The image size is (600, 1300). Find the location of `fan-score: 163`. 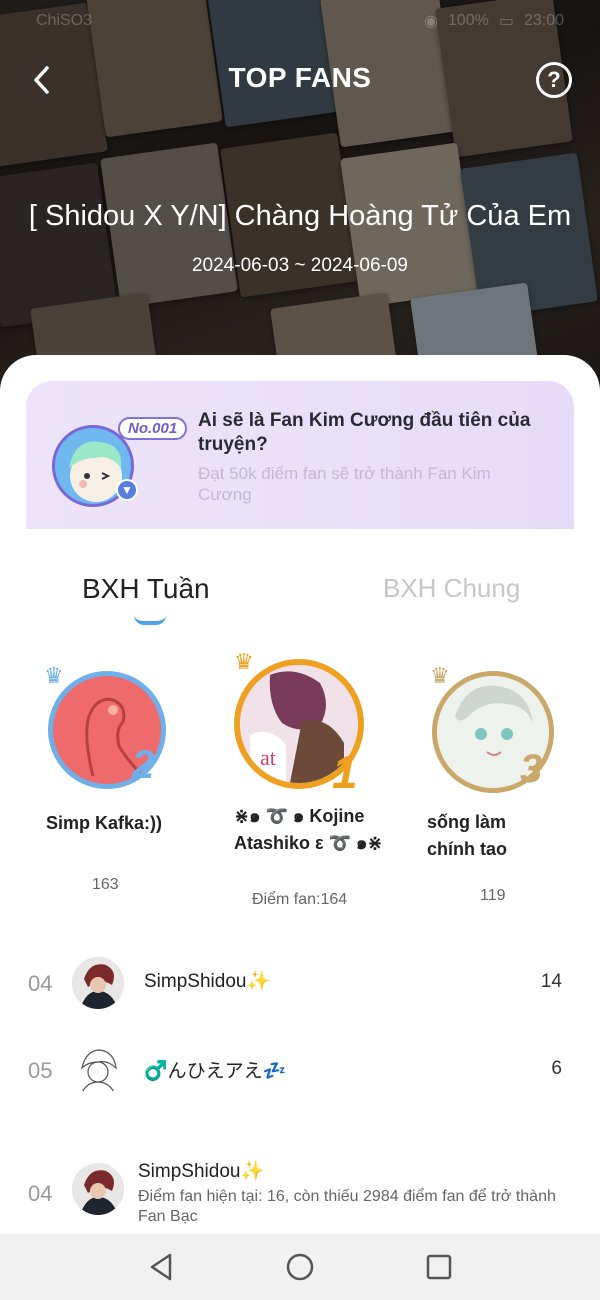

fan-score: 163 is located at coordinates (105, 884).